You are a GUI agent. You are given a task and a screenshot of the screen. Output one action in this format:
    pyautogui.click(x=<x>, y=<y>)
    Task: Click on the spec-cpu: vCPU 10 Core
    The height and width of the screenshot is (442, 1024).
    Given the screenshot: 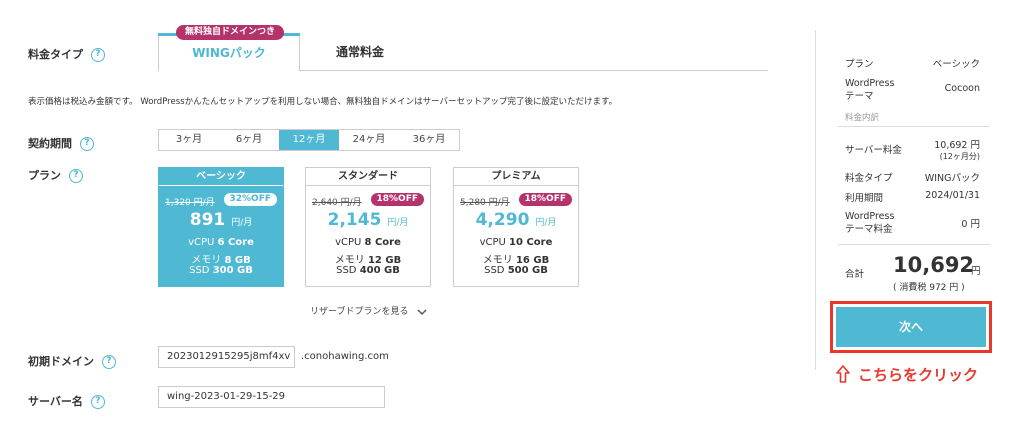 What is the action you would take?
    pyautogui.click(x=516, y=242)
    